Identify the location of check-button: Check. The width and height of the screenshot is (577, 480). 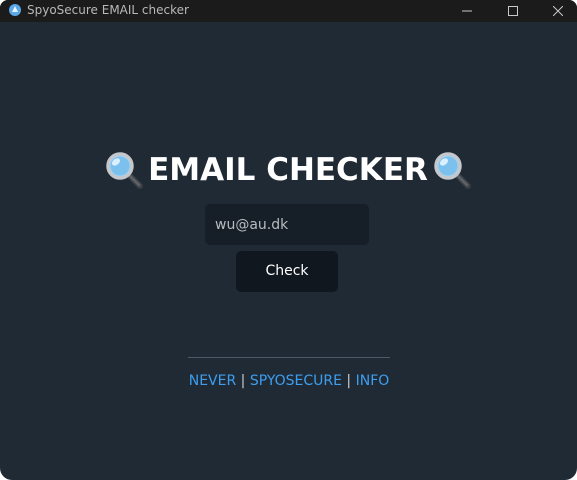
(287, 271).